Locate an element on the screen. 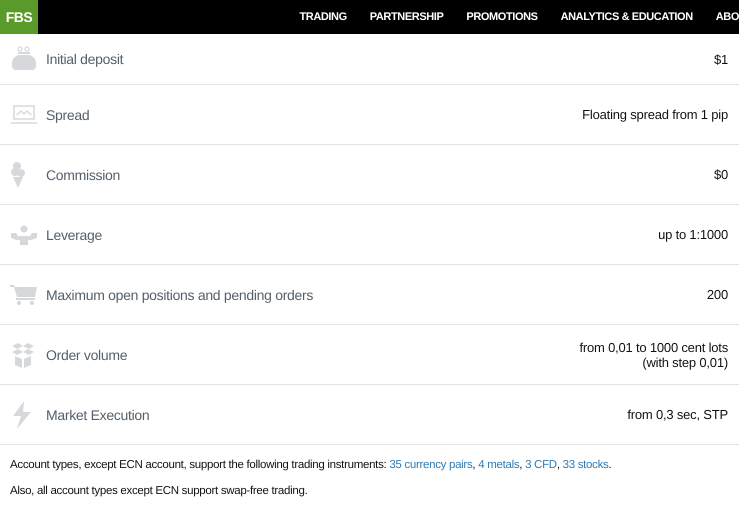 The image size is (739, 518). nav-link: ABO is located at coordinates (727, 17).